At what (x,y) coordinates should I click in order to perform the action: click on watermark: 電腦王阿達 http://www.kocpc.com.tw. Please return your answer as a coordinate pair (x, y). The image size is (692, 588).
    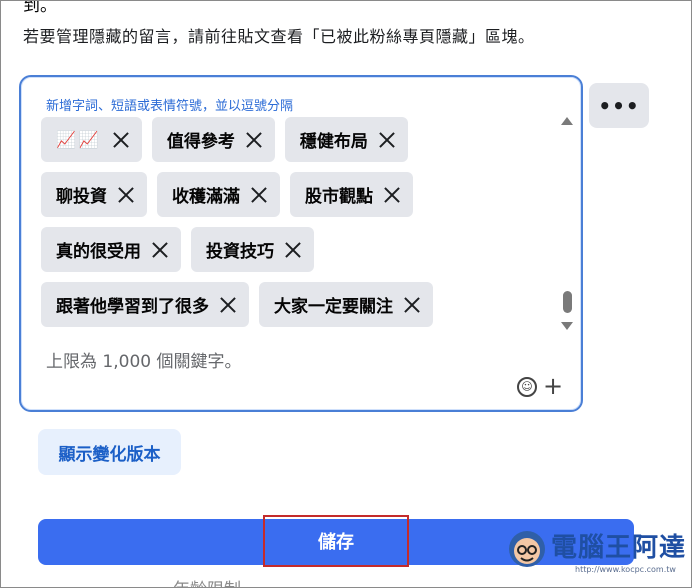
    Looking at the image, I should click on (596, 553).